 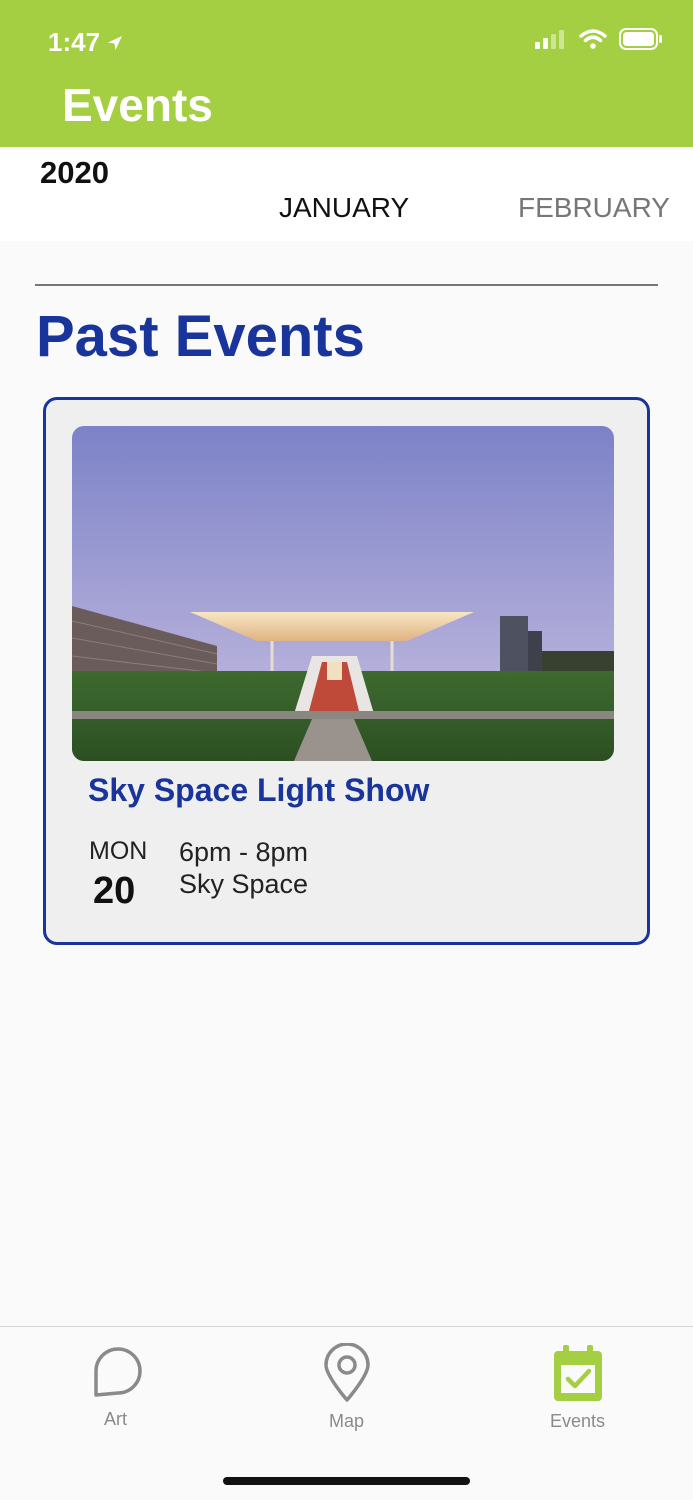 I want to click on tab-art-label: Art, so click(x=115, y=1419).